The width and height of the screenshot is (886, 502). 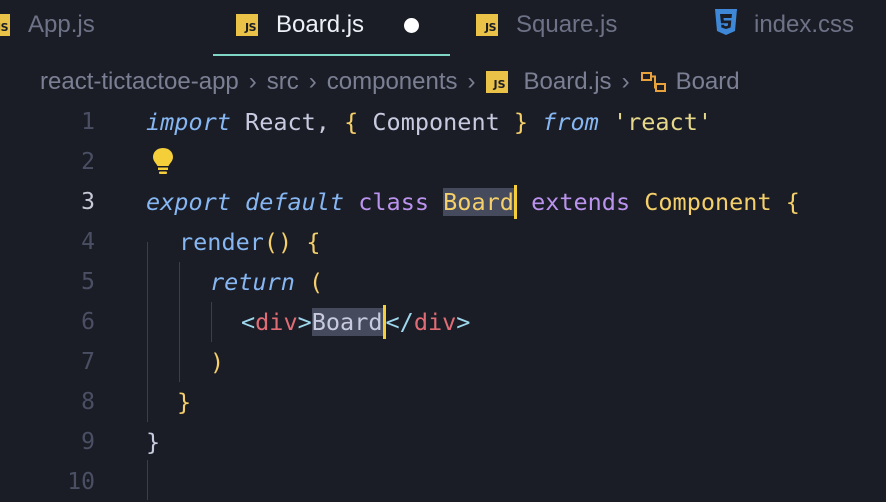 What do you see at coordinates (662, 122) in the screenshot?
I see `string-literal: 'react'` at bounding box center [662, 122].